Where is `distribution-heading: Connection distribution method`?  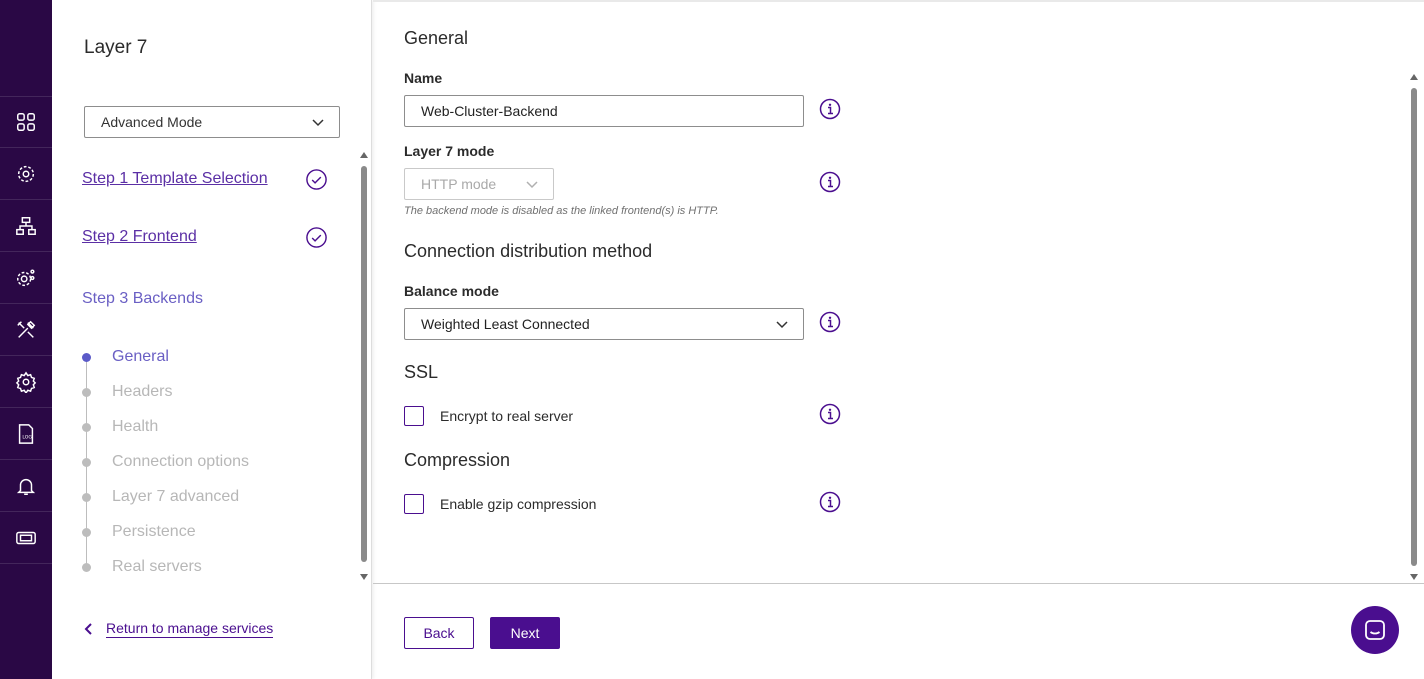 distribution-heading: Connection distribution method is located at coordinates (528, 251).